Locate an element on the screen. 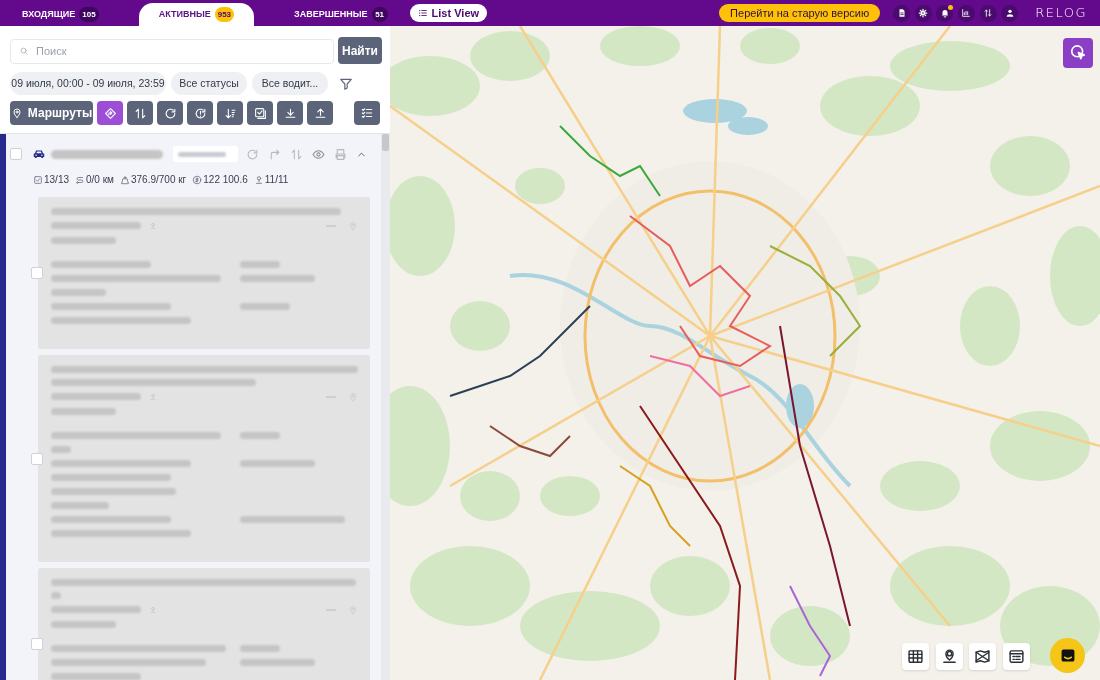 The image size is (1100, 680). upload-icon is located at coordinates (320, 113).